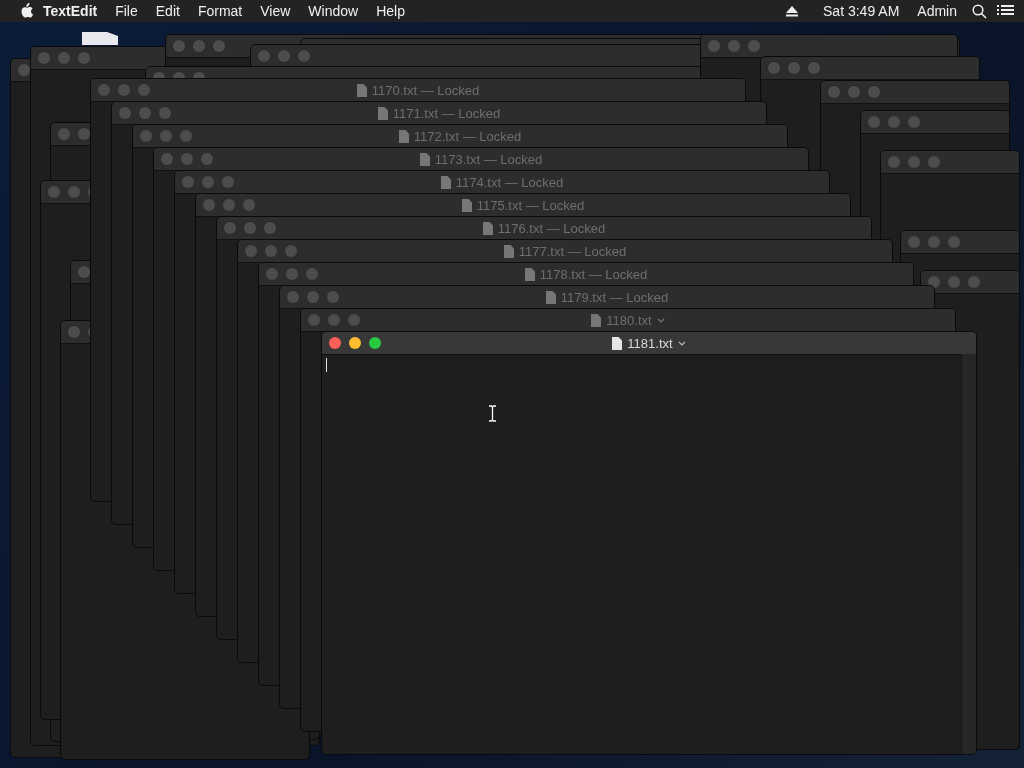 This screenshot has height=768, width=1024. Describe the element at coordinates (492, 413) in the screenshot. I see `text-cursor-icon` at that location.